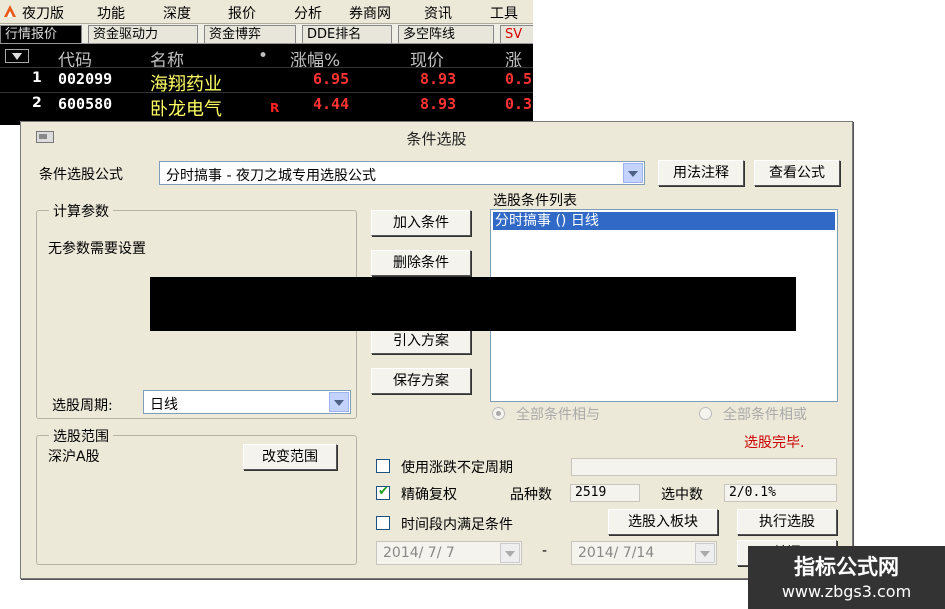  I want to click on formula-select: 分时搞事 - 夜刀之城专用选股公式, so click(402, 173).